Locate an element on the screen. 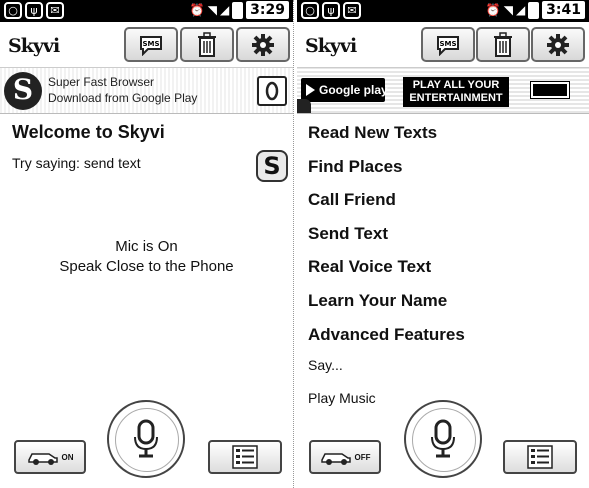  ad-banner: Google play PLAY ALL YOUR ENTERTAINMENT is located at coordinates (443, 91).